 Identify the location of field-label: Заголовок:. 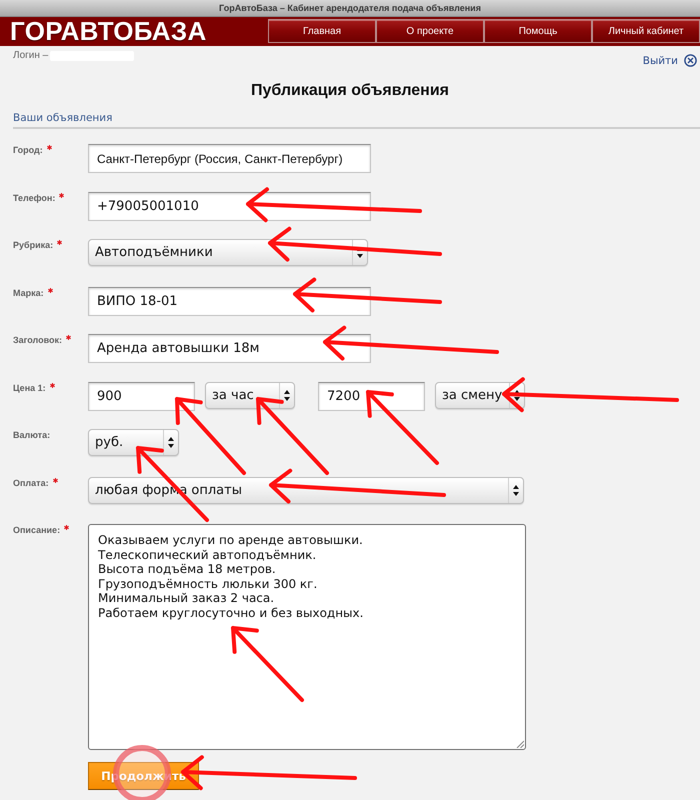
(37, 340).